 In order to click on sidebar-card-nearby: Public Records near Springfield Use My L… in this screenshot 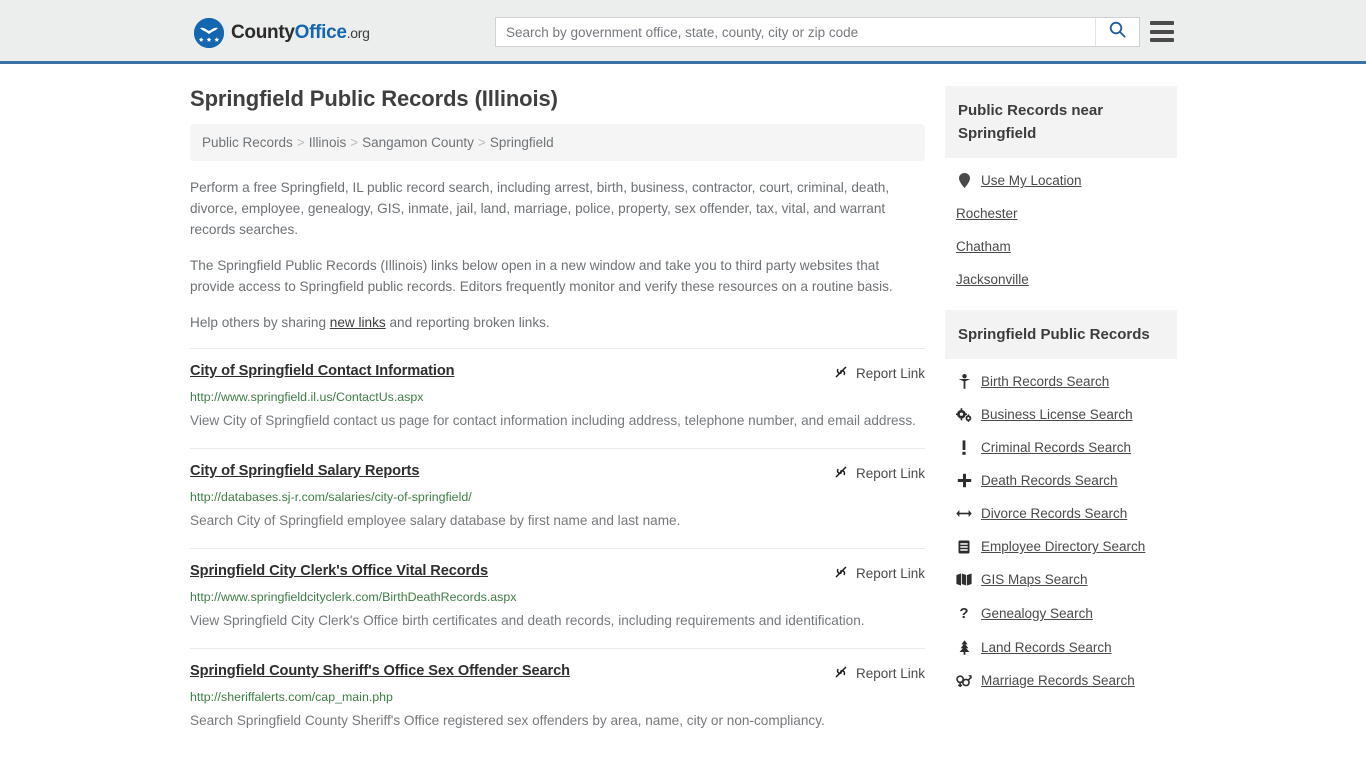, I will do `click(1061, 191)`.